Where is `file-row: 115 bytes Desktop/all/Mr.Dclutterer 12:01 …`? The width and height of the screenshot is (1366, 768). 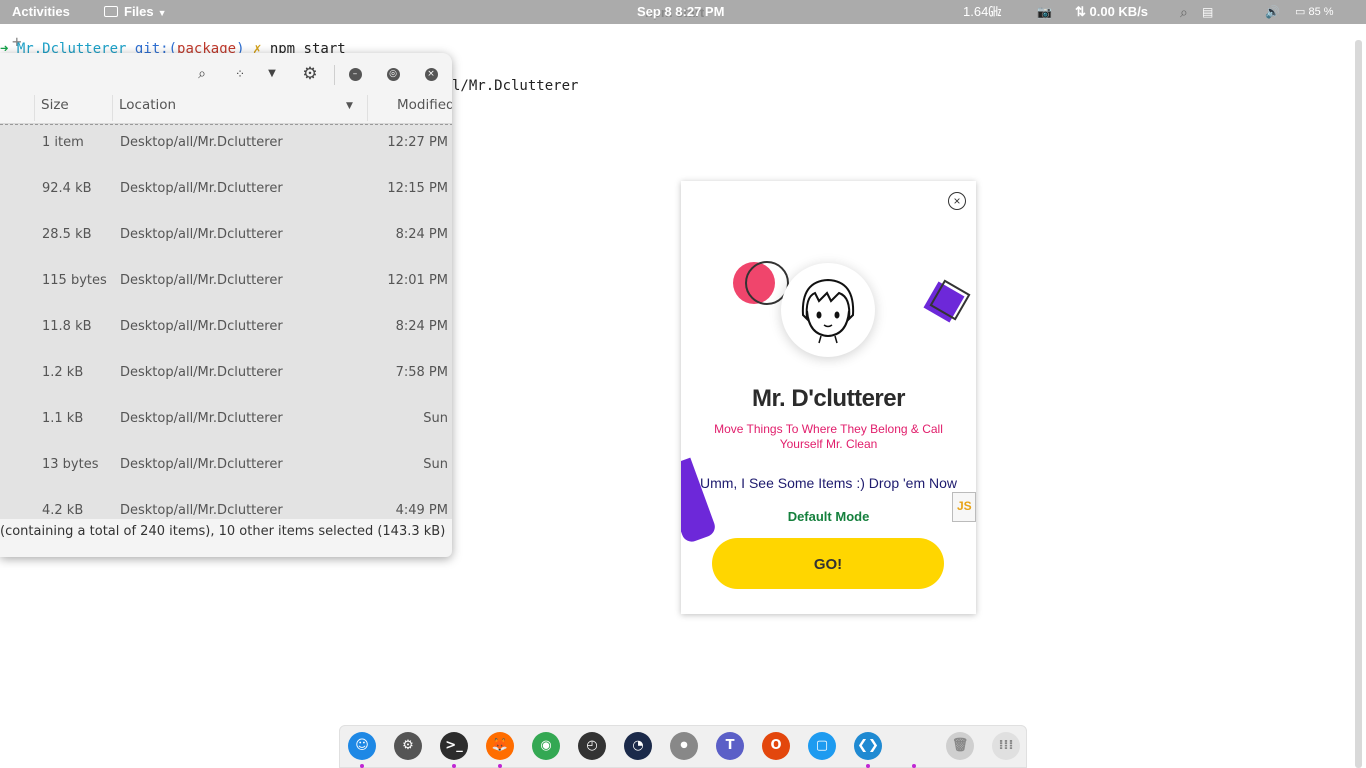 file-row: 115 bytes Desktop/all/Mr.Dclutterer 12:01 … is located at coordinates (226, 286).